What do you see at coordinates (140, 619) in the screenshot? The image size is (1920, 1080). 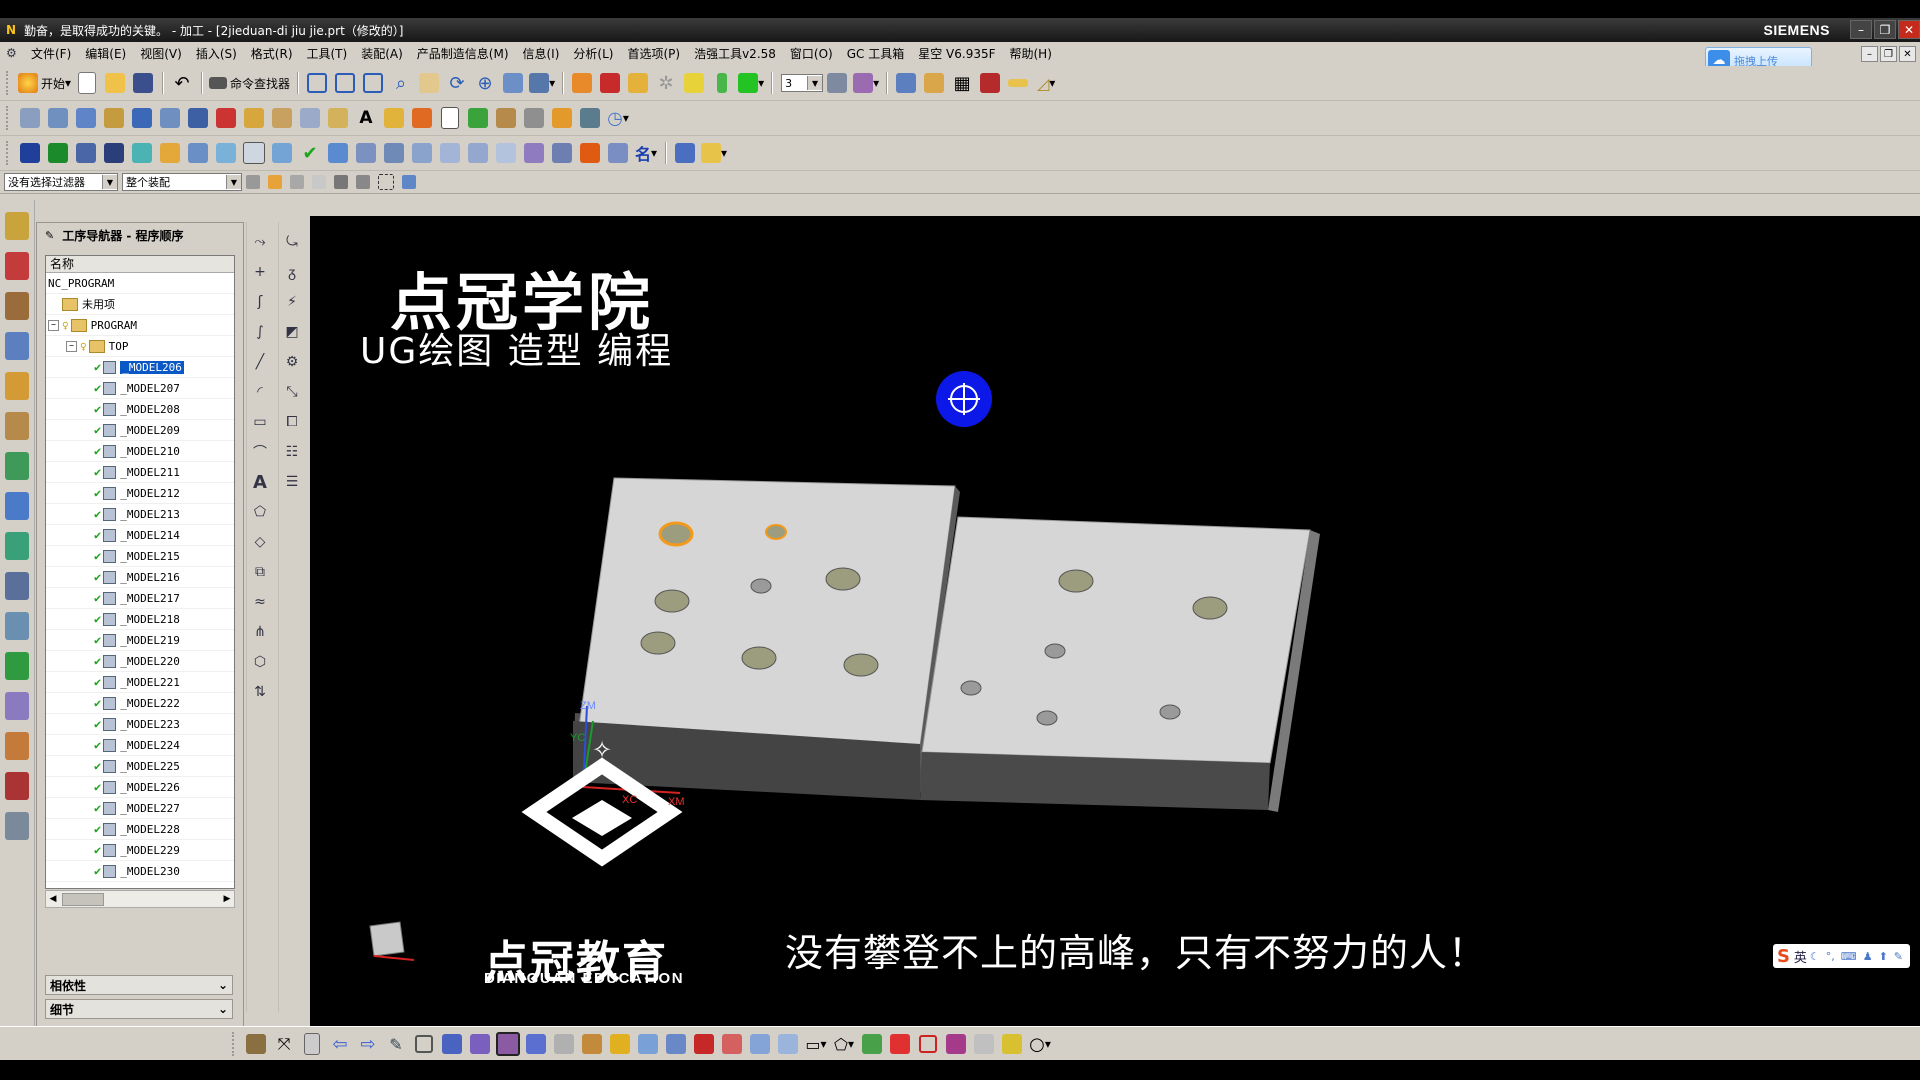 I see `operation-row: ✔ _MODEL218` at bounding box center [140, 619].